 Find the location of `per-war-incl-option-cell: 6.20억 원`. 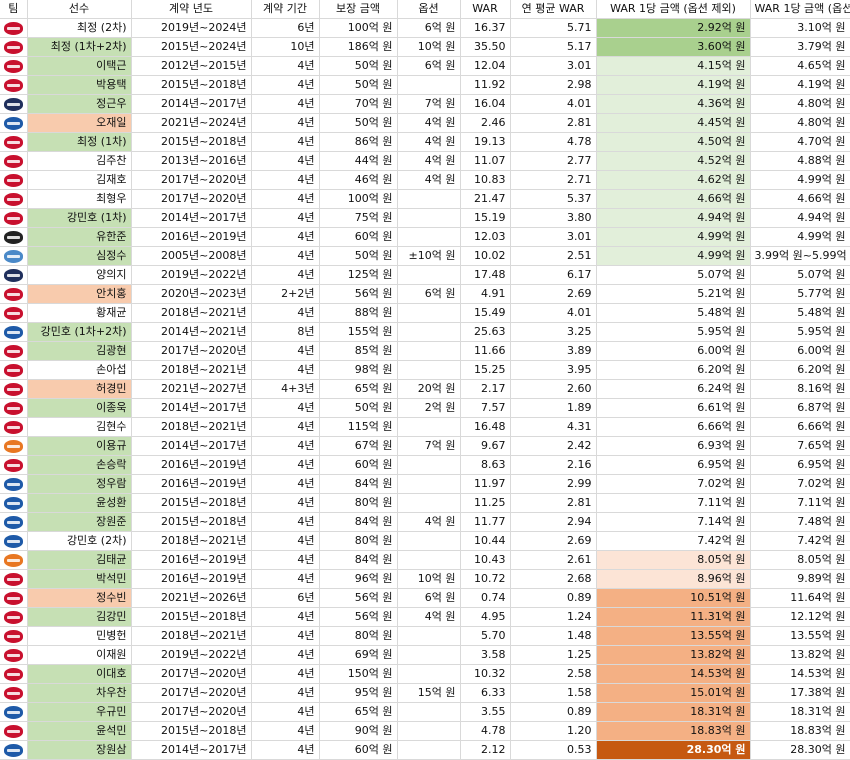

per-war-incl-option-cell: 6.20억 원 is located at coordinates (800, 370).